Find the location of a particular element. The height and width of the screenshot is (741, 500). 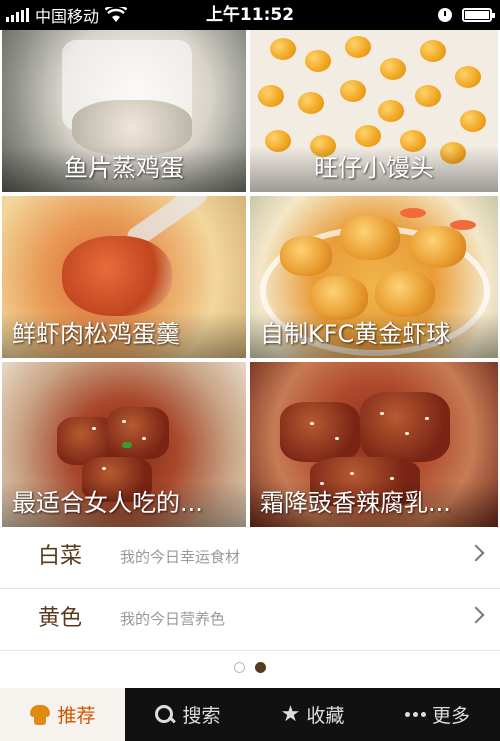

battery-icon is located at coordinates (478, 15).